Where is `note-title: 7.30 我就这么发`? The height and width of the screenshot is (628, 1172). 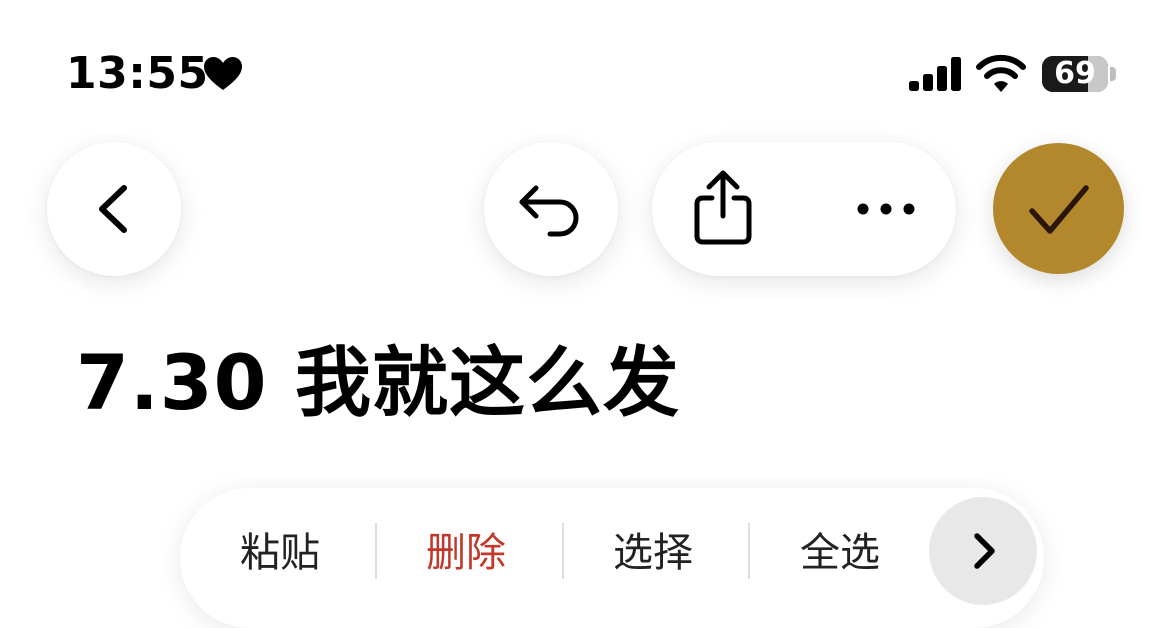 note-title: 7.30 我就这么发 is located at coordinates (378, 383).